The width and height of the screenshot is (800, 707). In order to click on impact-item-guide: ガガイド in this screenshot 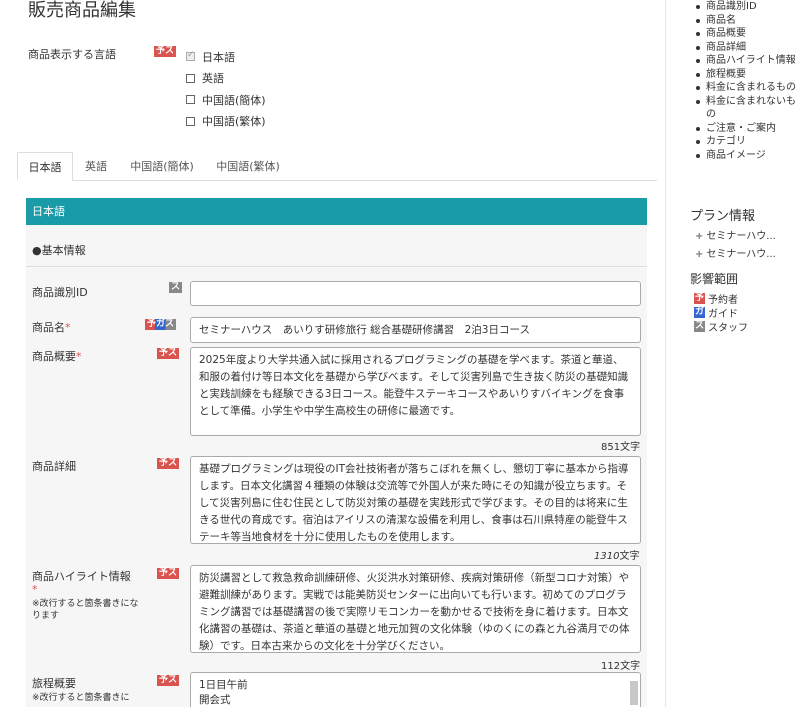, I will do `click(716, 312)`.